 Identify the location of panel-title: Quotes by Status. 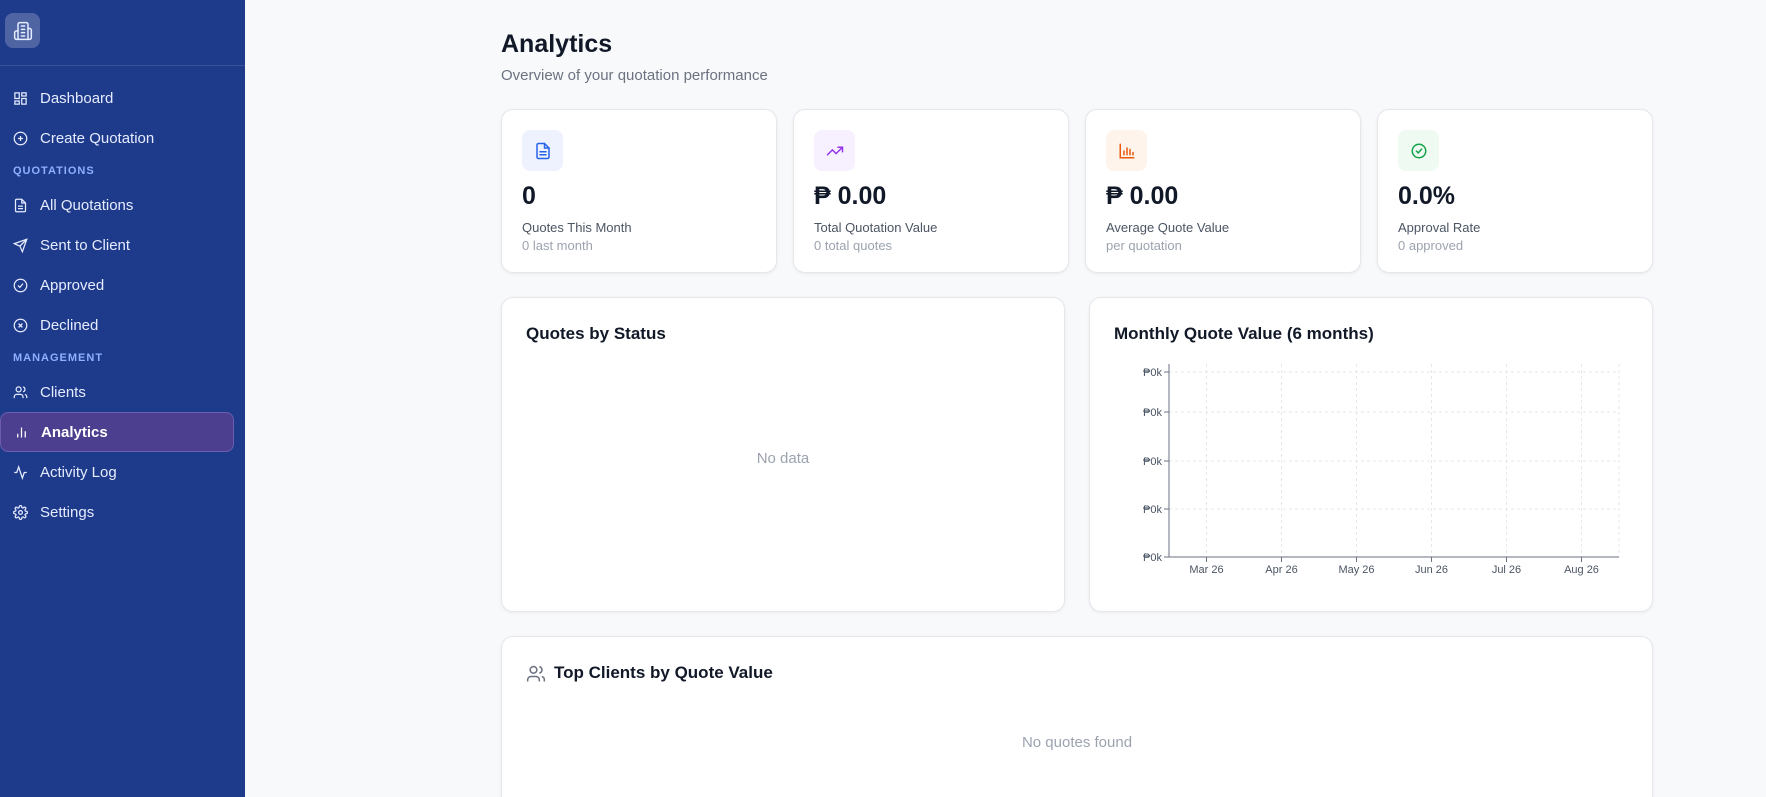
(596, 333).